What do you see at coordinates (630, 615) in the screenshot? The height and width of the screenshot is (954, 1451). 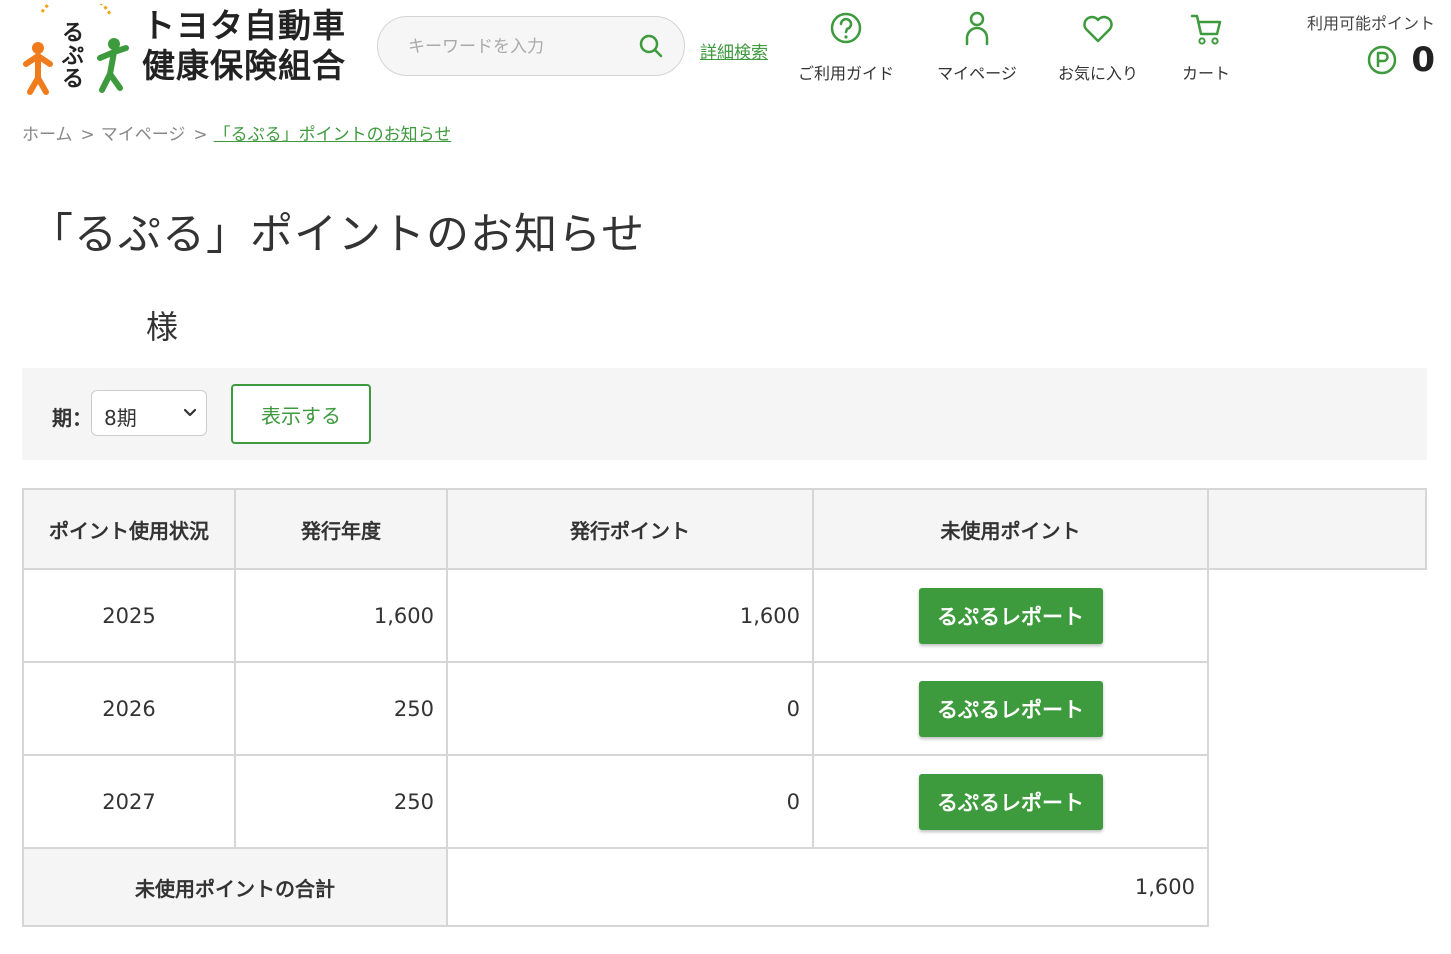 I see `cell-unused: 1,600` at bounding box center [630, 615].